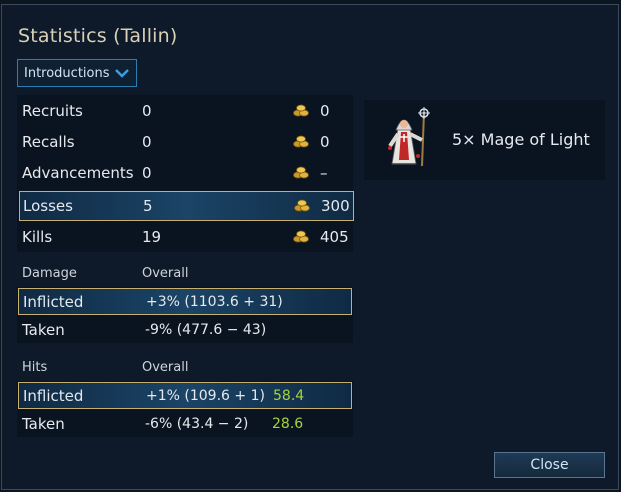 This screenshot has height=492, width=621. I want to click on stats-row-advancements: Advancements 0 –, so click(185, 173).